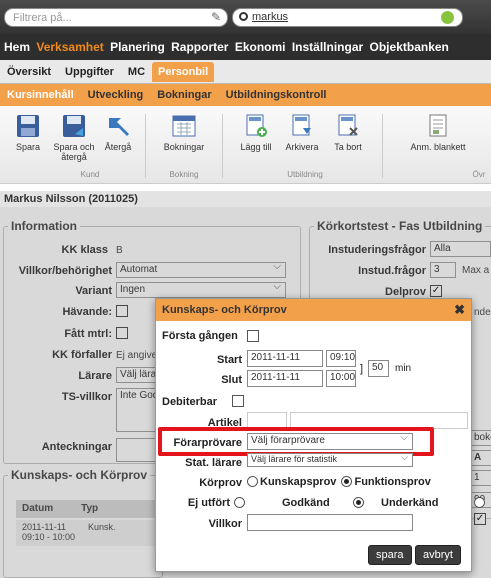 Image resolution: width=491 pixels, height=578 pixels. Describe the element at coordinates (40, 95) in the screenshot. I see `tab-kursinnehall: Kursinnehåll` at that location.